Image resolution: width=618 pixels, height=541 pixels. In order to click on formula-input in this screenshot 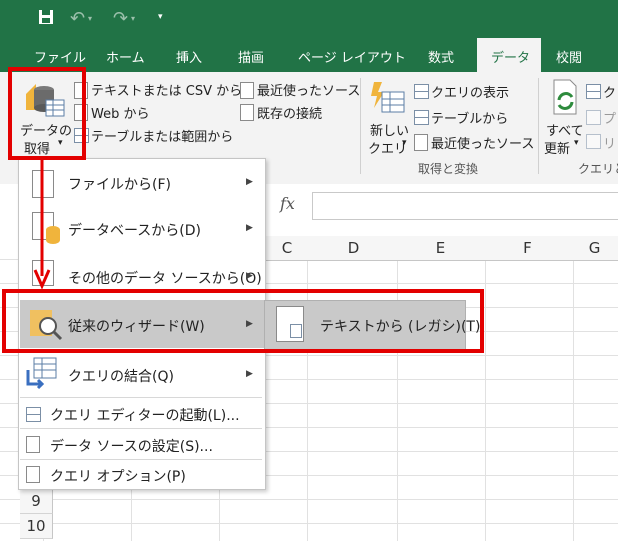, I will do `click(465, 206)`.